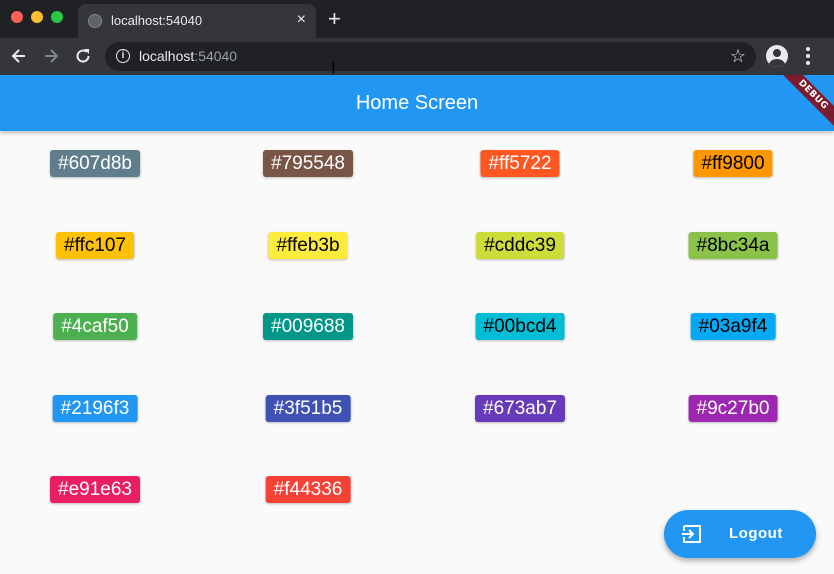  I want to click on color-chip: #9c27b0, so click(733, 408).